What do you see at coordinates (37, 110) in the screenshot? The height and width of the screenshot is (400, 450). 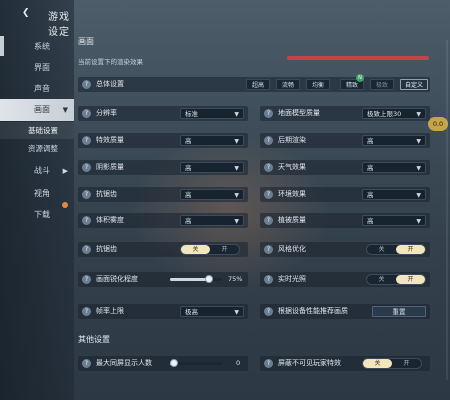 I see `sidebar-item-graphics: 画面 ▼` at bounding box center [37, 110].